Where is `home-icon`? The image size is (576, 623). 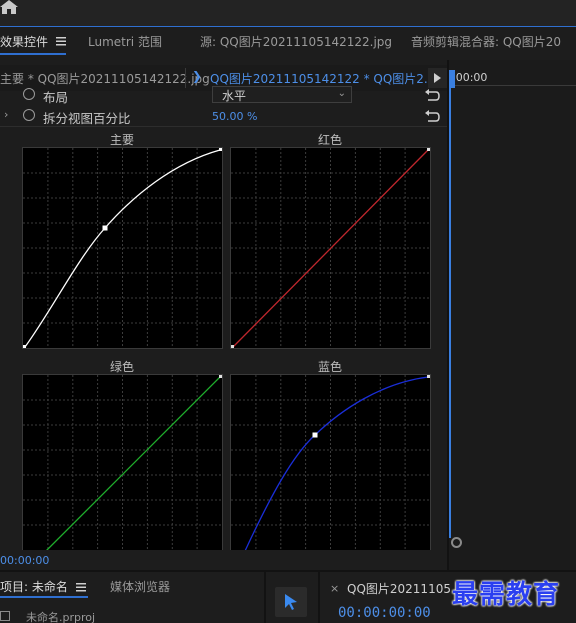
home-icon is located at coordinates (9, 7).